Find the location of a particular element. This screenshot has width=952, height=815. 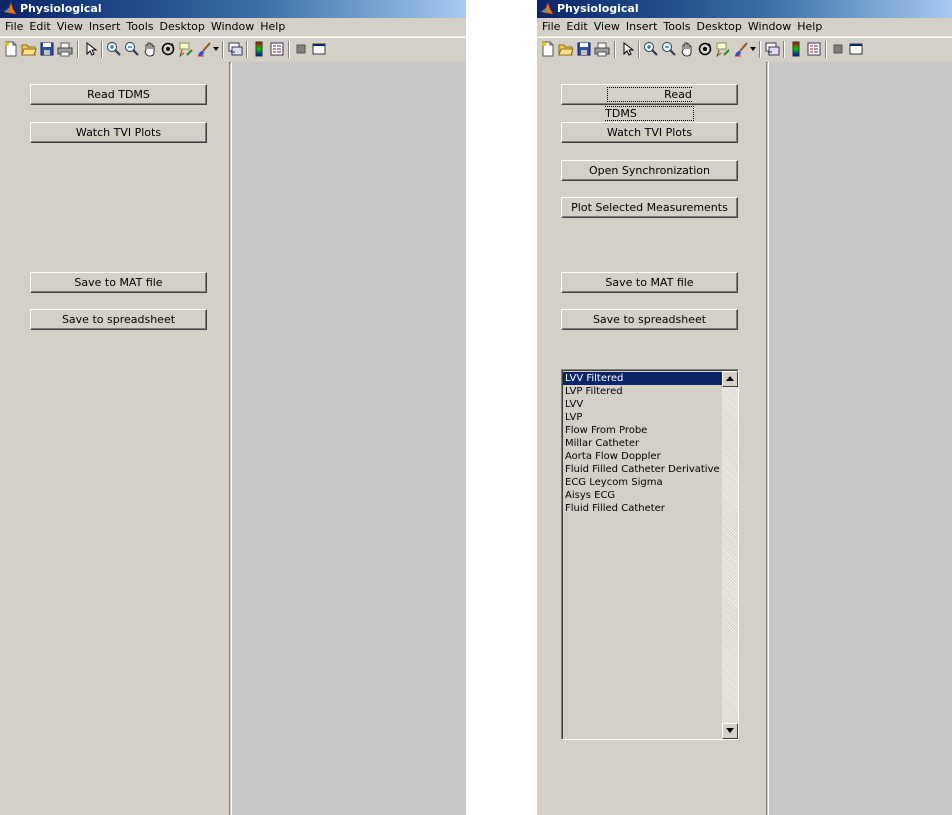

list-item: LVP is located at coordinates (643, 417).